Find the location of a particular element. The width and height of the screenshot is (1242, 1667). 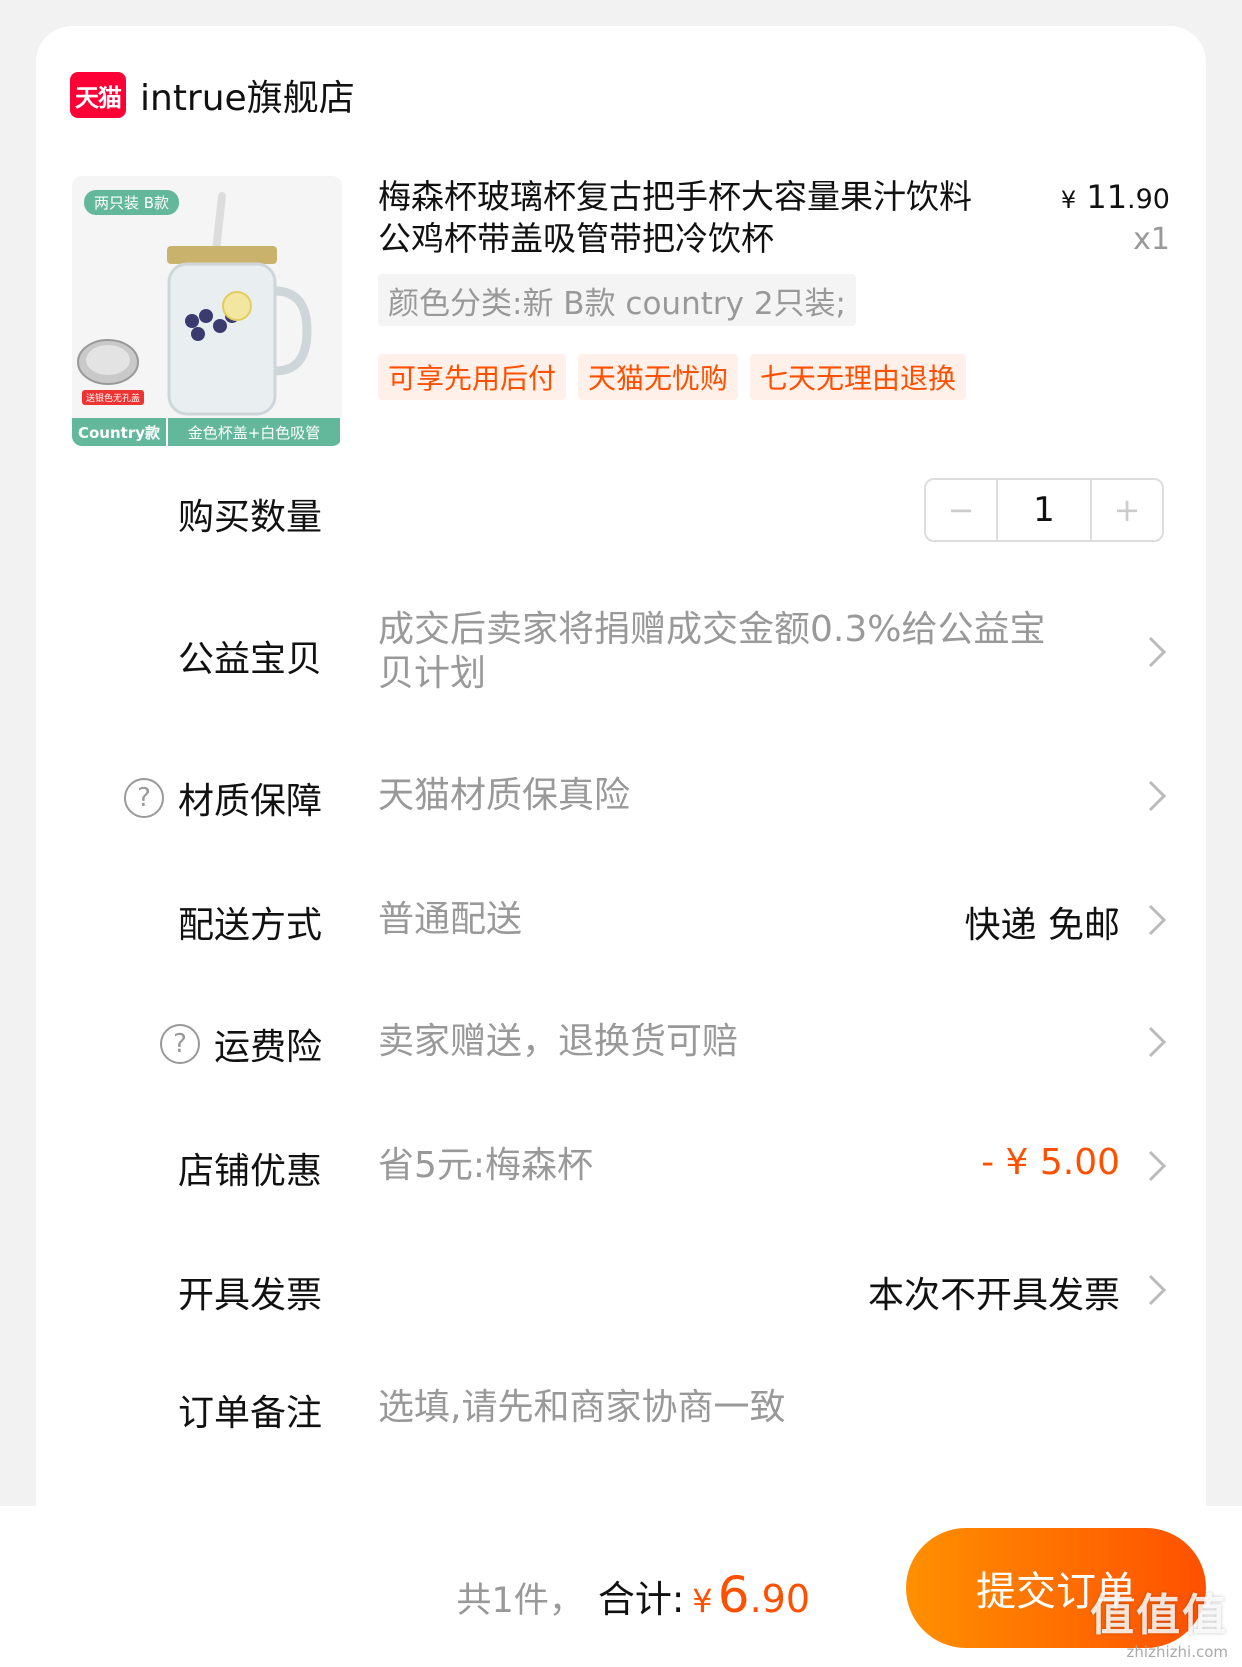

freight-value: 卖家赠送，退换货可赔 is located at coordinates (558, 1041).